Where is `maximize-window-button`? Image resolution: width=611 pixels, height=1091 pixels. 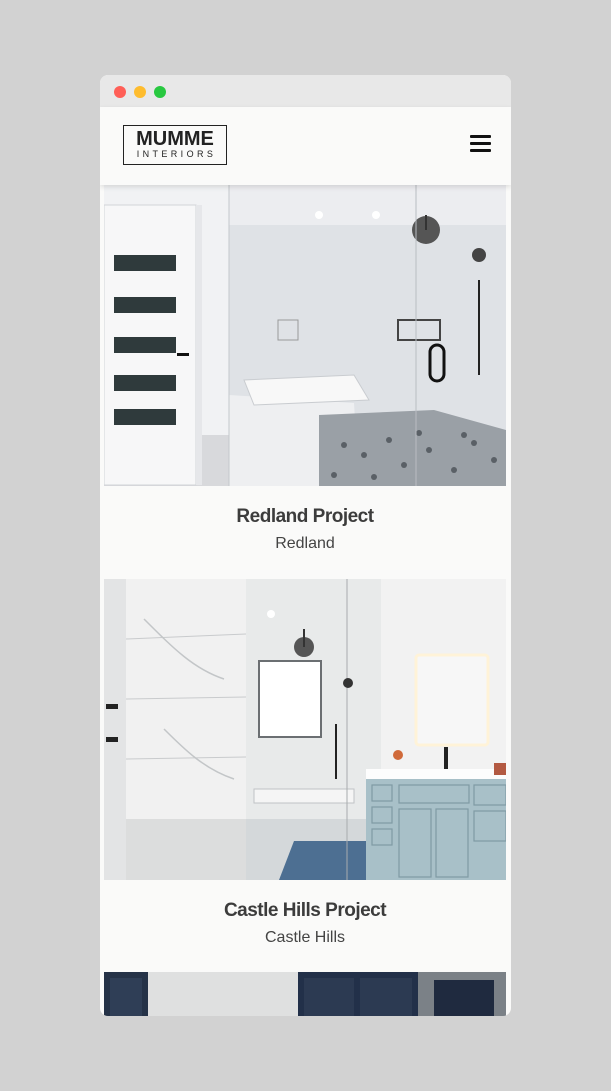
maximize-window-button is located at coordinates (160, 92).